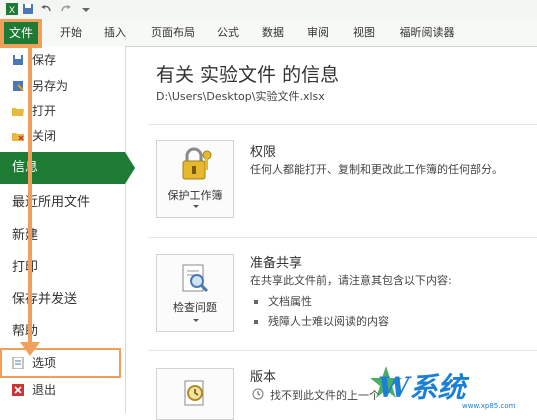  What do you see at coordinates (62, 236) in the screenshot?
I see `nav-new: 新建` at bounding box center [62, 236].